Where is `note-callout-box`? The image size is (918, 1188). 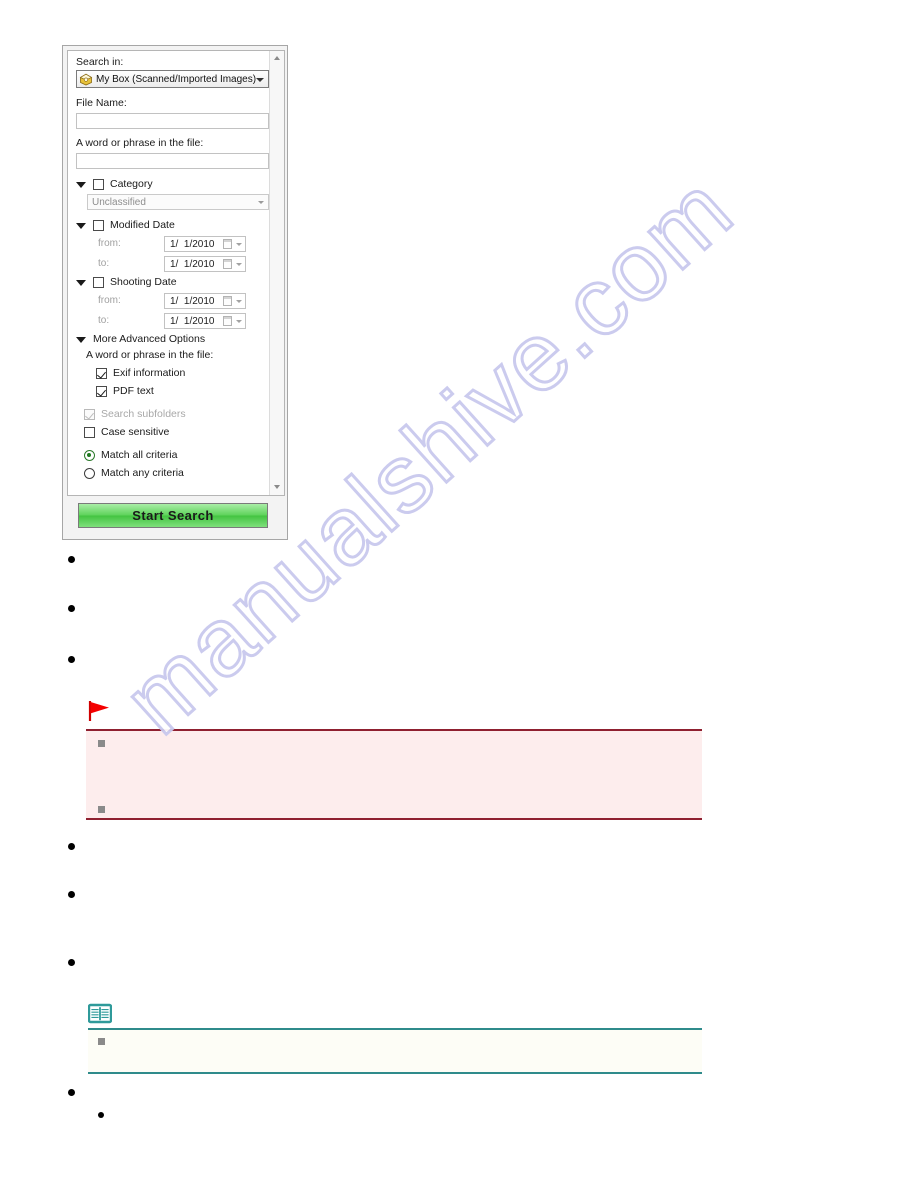 note-callout-box is located at coordinates (395, 1051).